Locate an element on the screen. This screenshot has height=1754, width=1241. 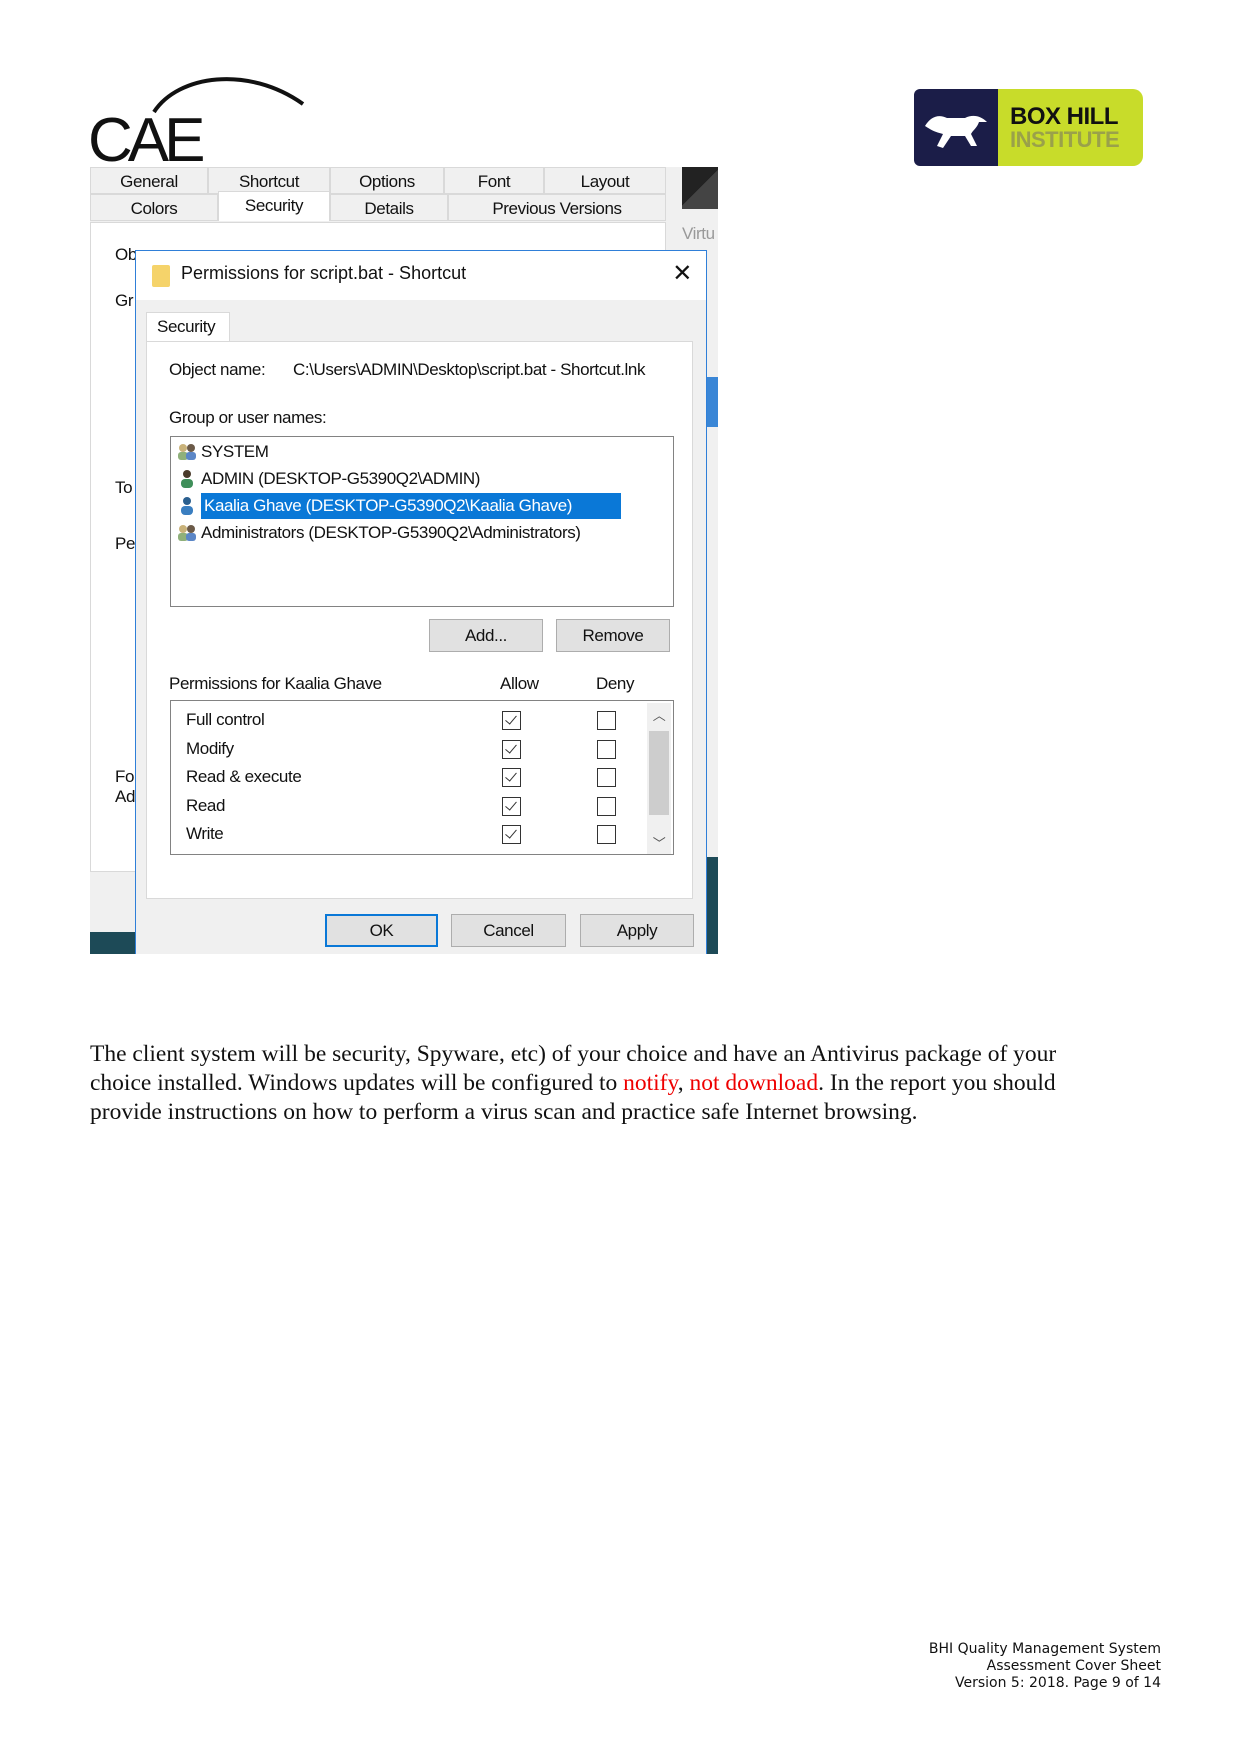
cae-logo: CAE is located at coordinates (198, 121).